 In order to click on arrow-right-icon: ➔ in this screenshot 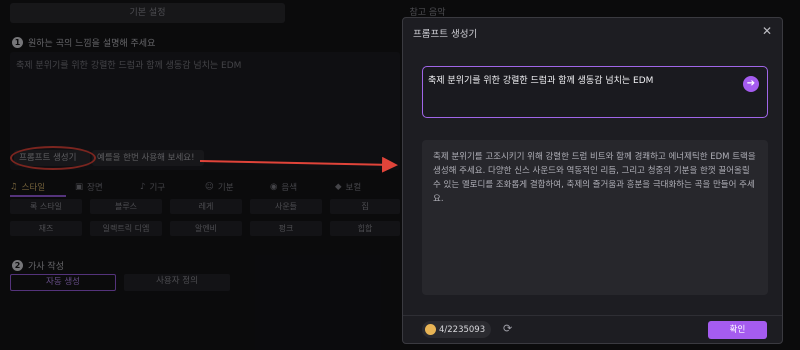, I will do `click(751, 84)`.